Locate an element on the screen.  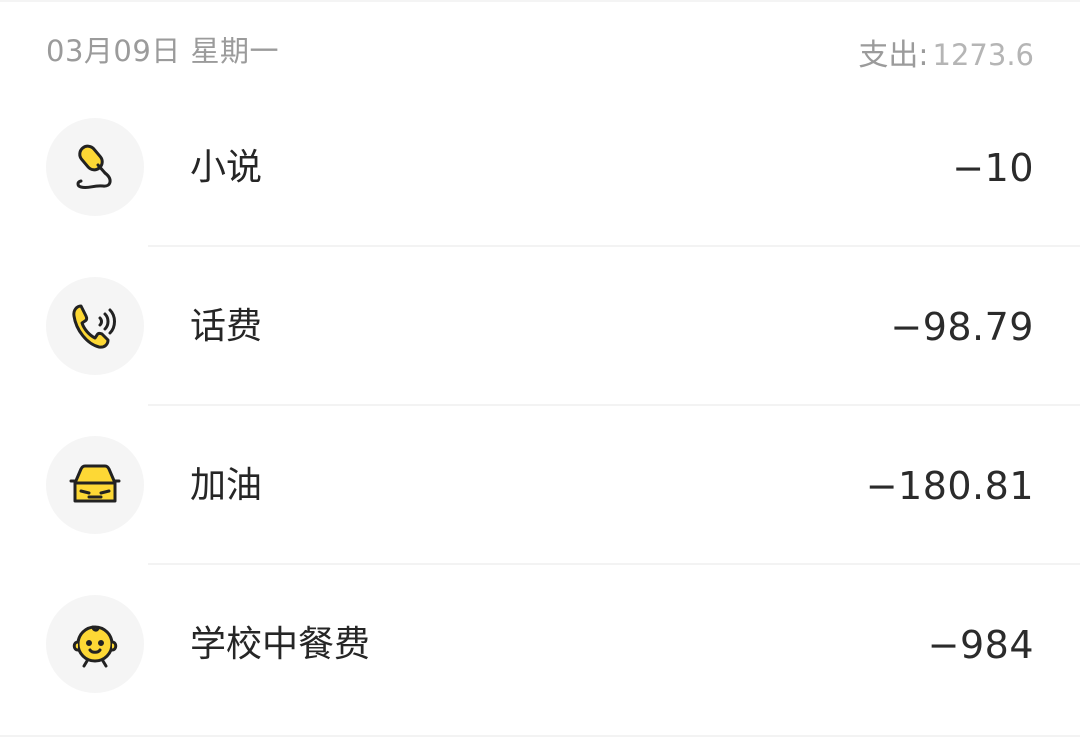
day-date: 03月09日 星期一 is located at coordinates (162, 49).